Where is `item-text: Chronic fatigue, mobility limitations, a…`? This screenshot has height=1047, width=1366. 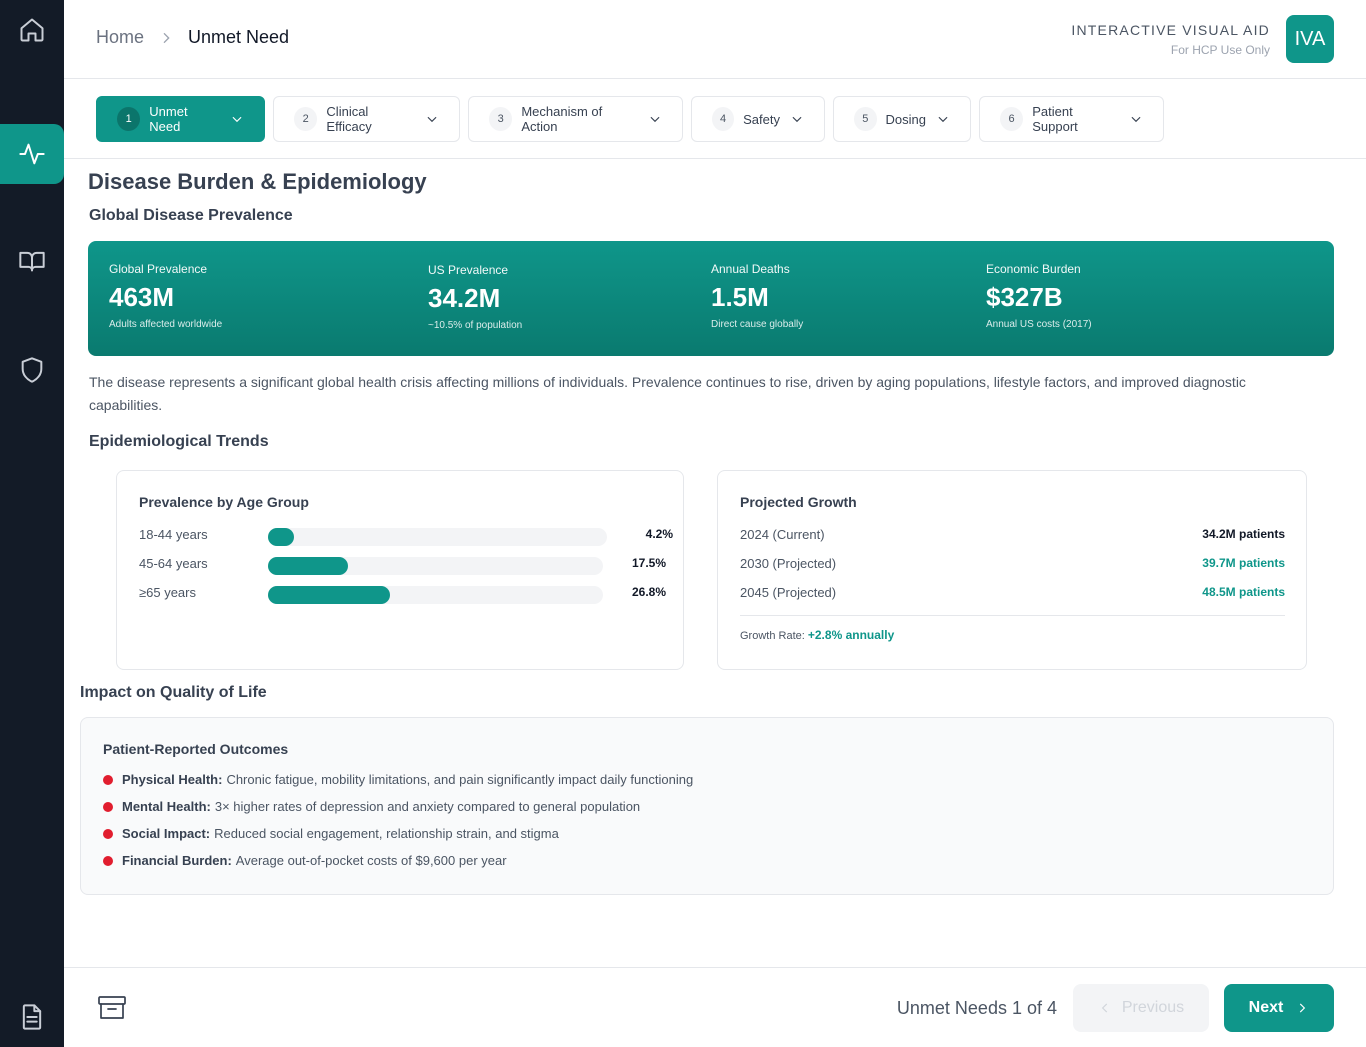
item-text: Chronic fatigue, mobility limitations, a… is located at coordinates (460, 779).